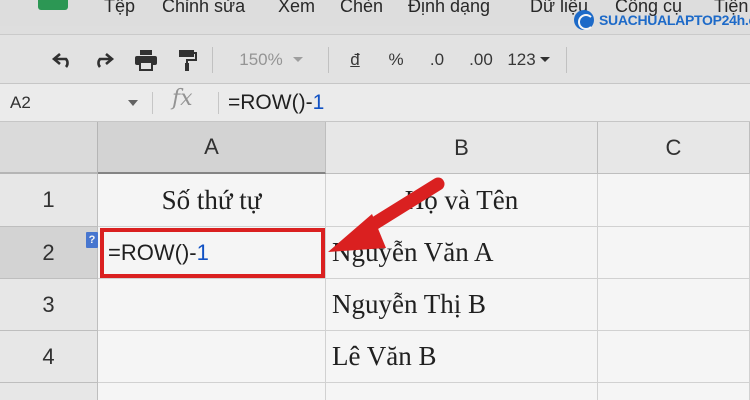 The width and height of the screenshot is (750, 400). I want to click on percent-format-button: %, so click(396, 60).